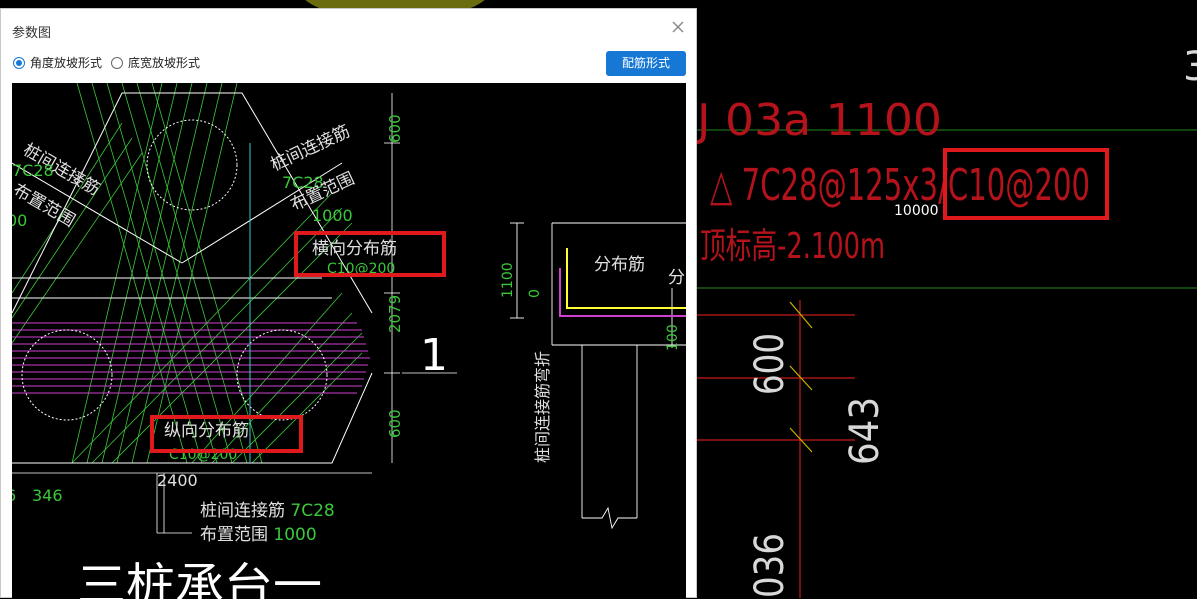 The image size is (1197, 599). What do you see at coordinates (177, 480) in the screenshot?
I see `dim-2400: 2400` at bounding box center [177, 480].